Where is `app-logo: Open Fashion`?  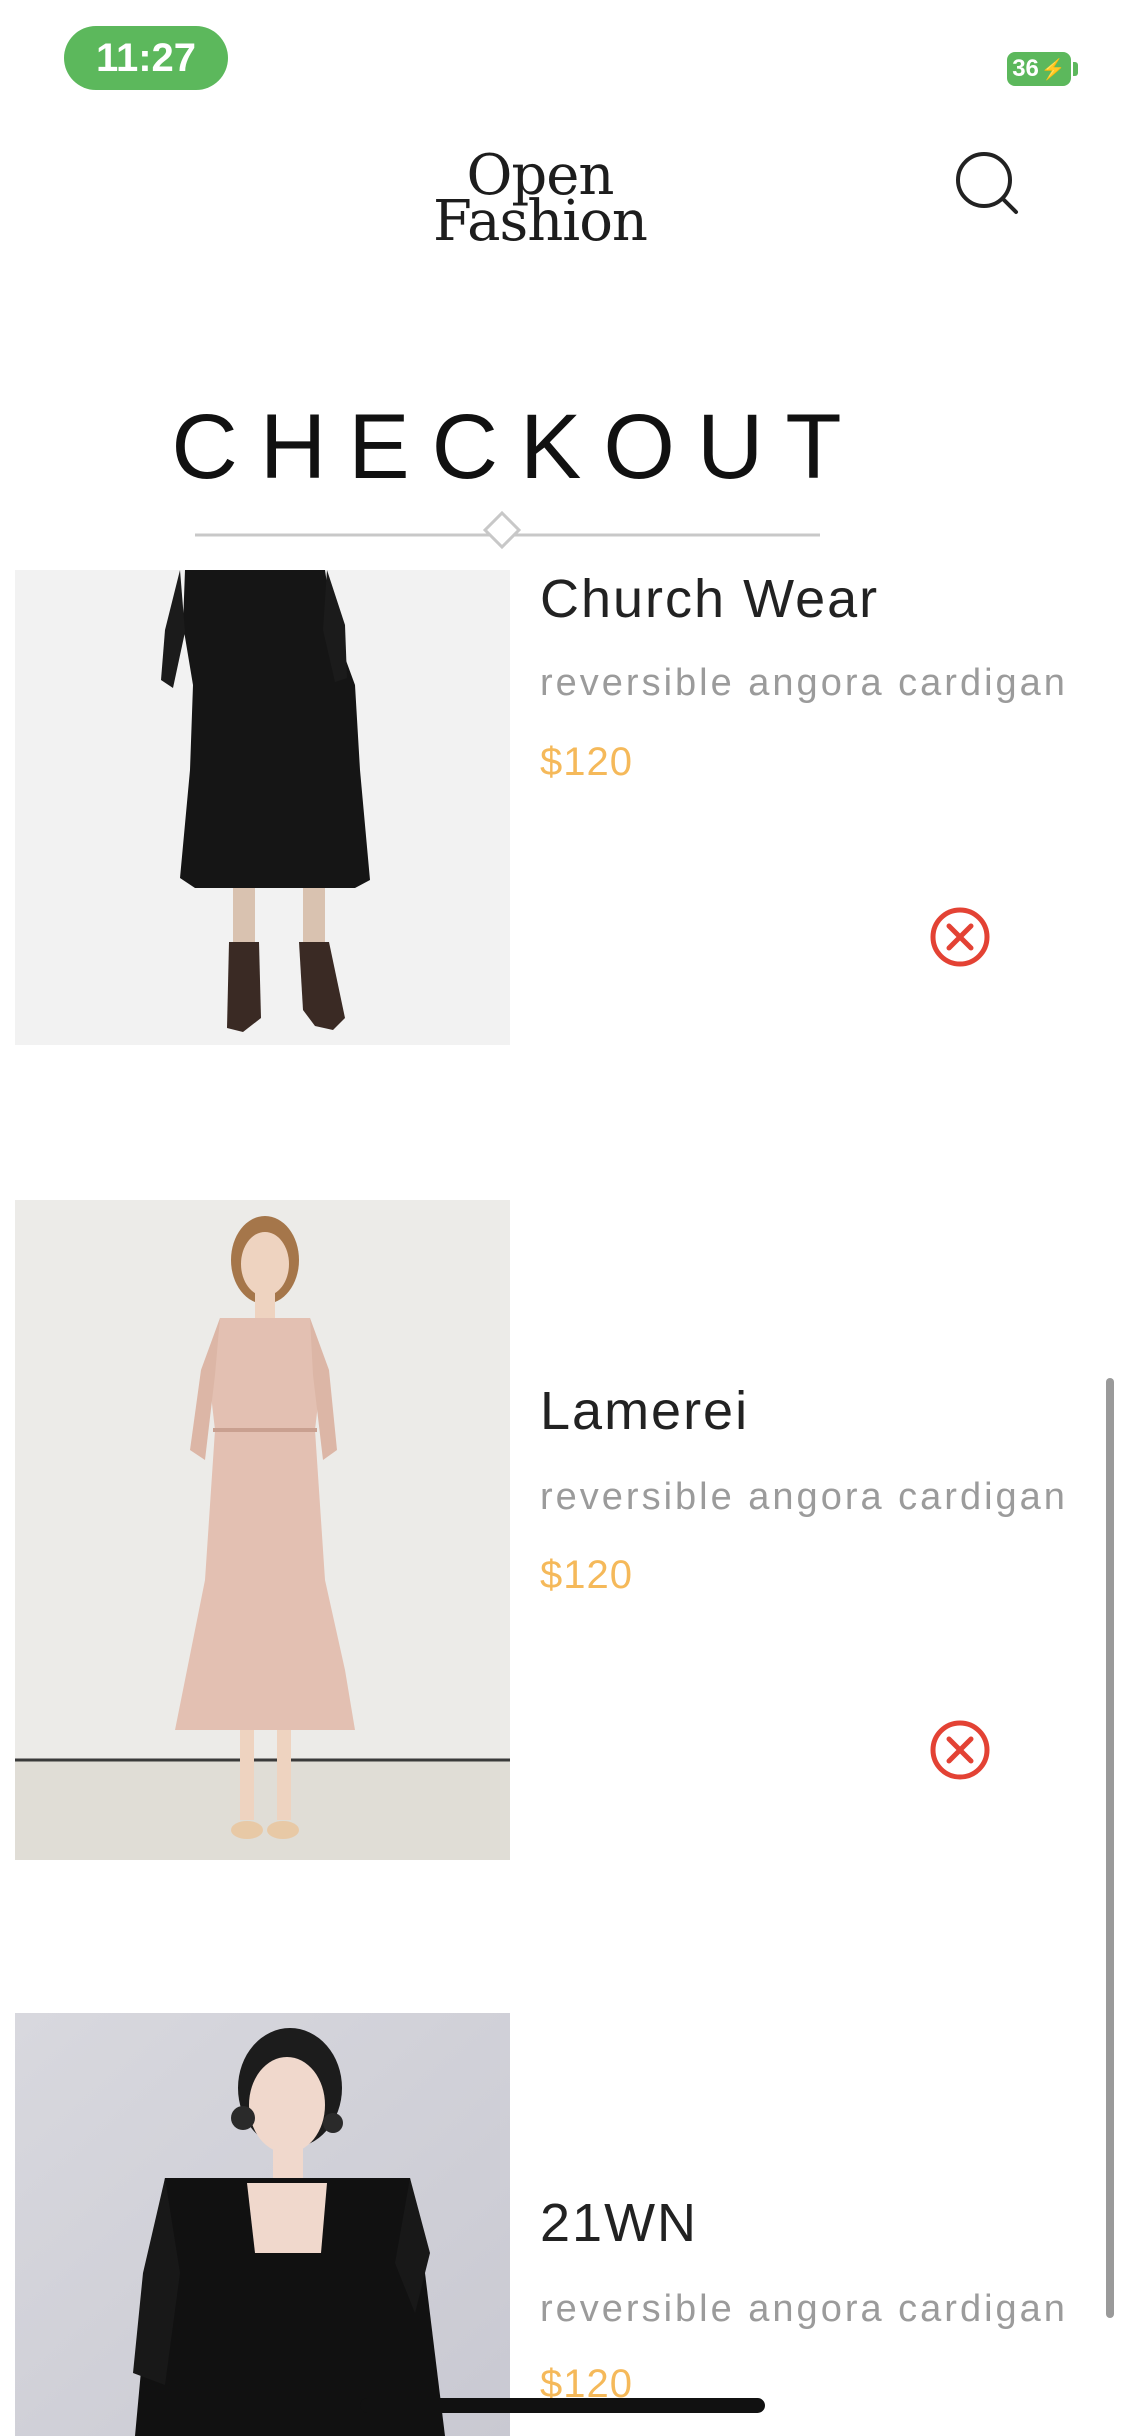
app-logo: Open Fashion is located at coordinates (540, 203).